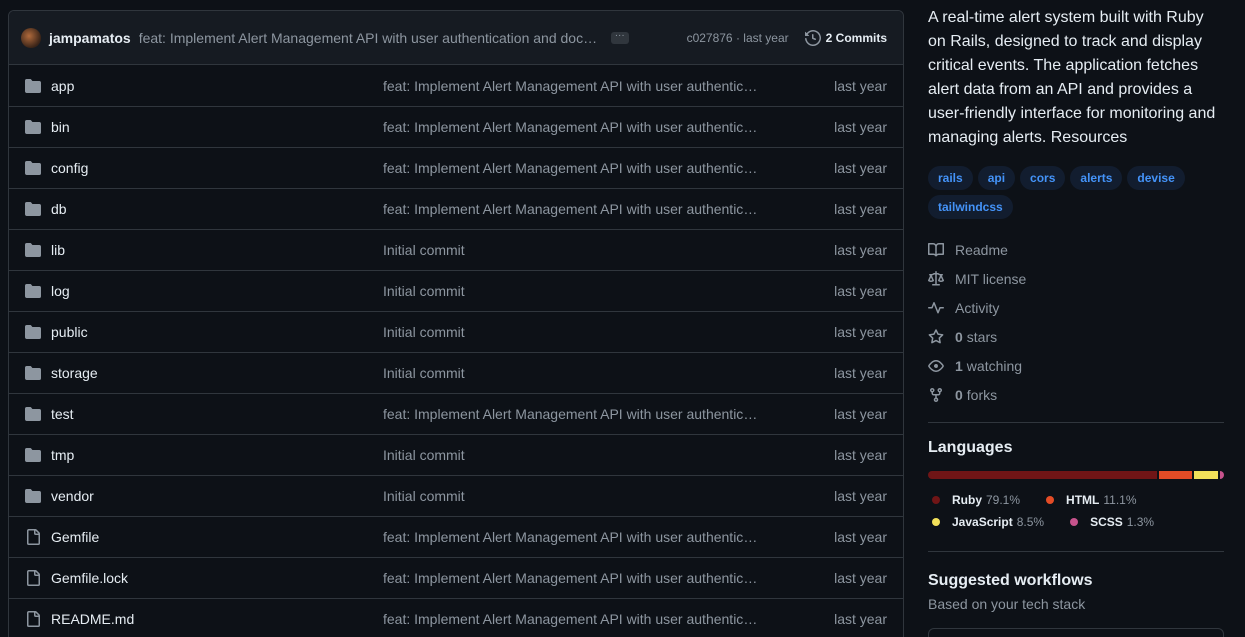 This screenshot has width=1245, height=637. I want to click on file-name-link: config, so click(217, 168).